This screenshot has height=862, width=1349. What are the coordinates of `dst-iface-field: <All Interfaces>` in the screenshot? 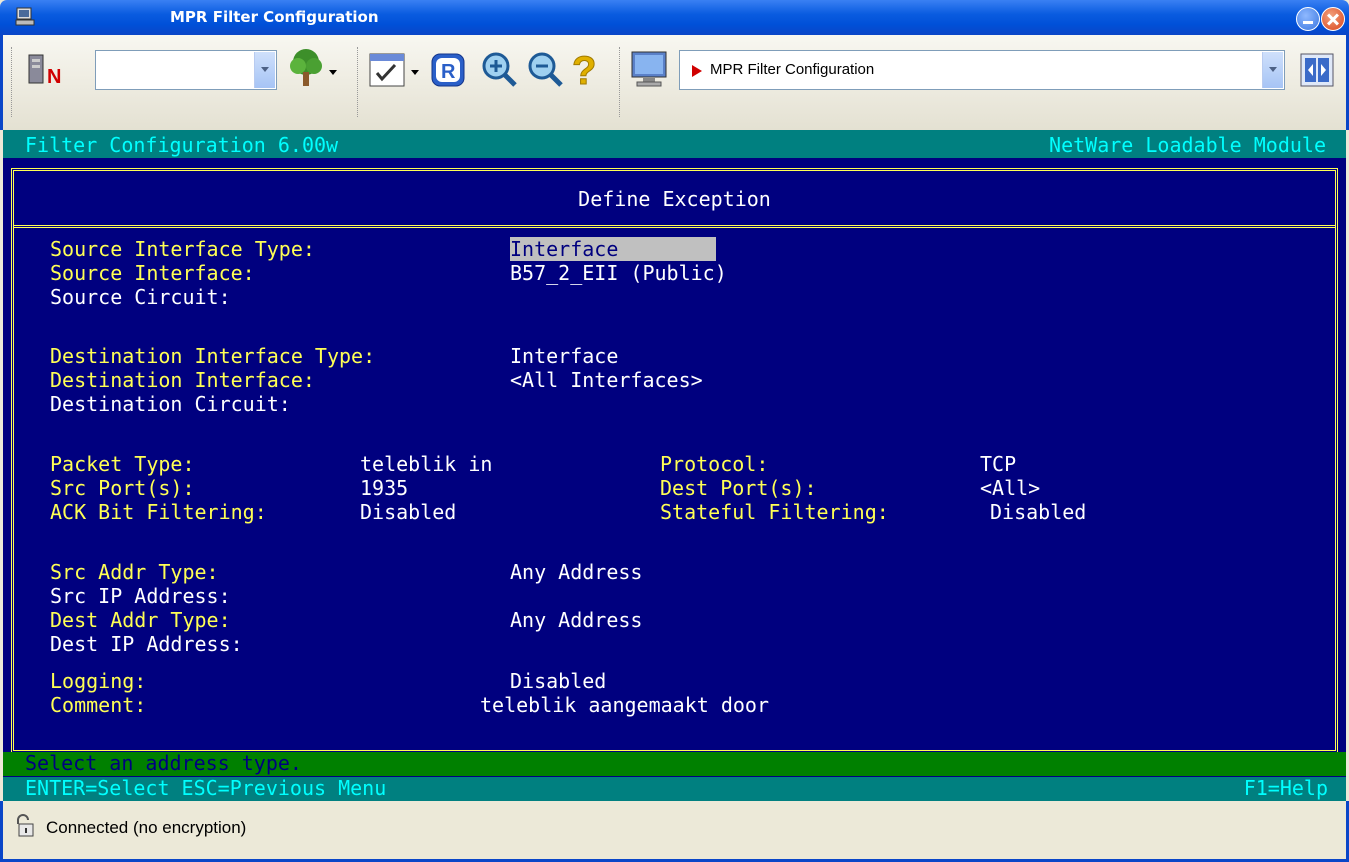 It's located at (606, 380).